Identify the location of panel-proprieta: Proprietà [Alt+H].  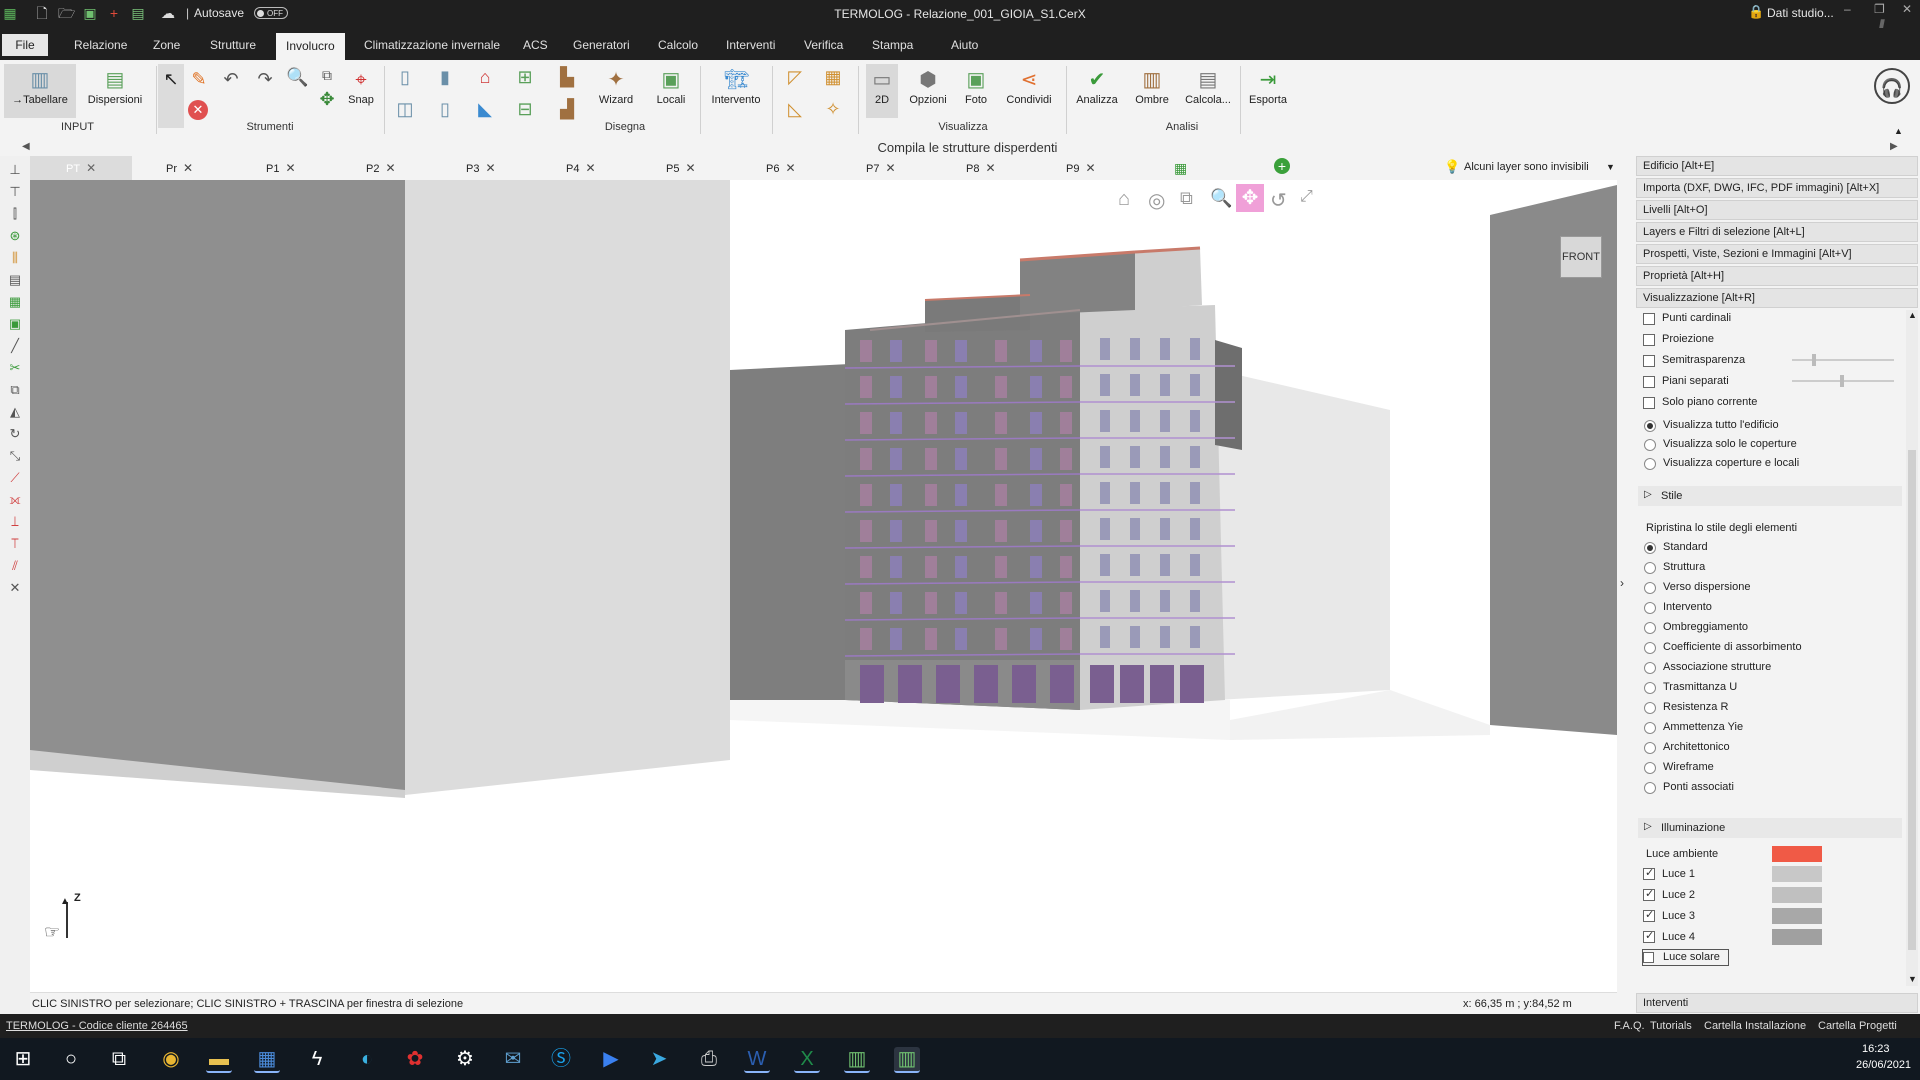
(1777, 276).